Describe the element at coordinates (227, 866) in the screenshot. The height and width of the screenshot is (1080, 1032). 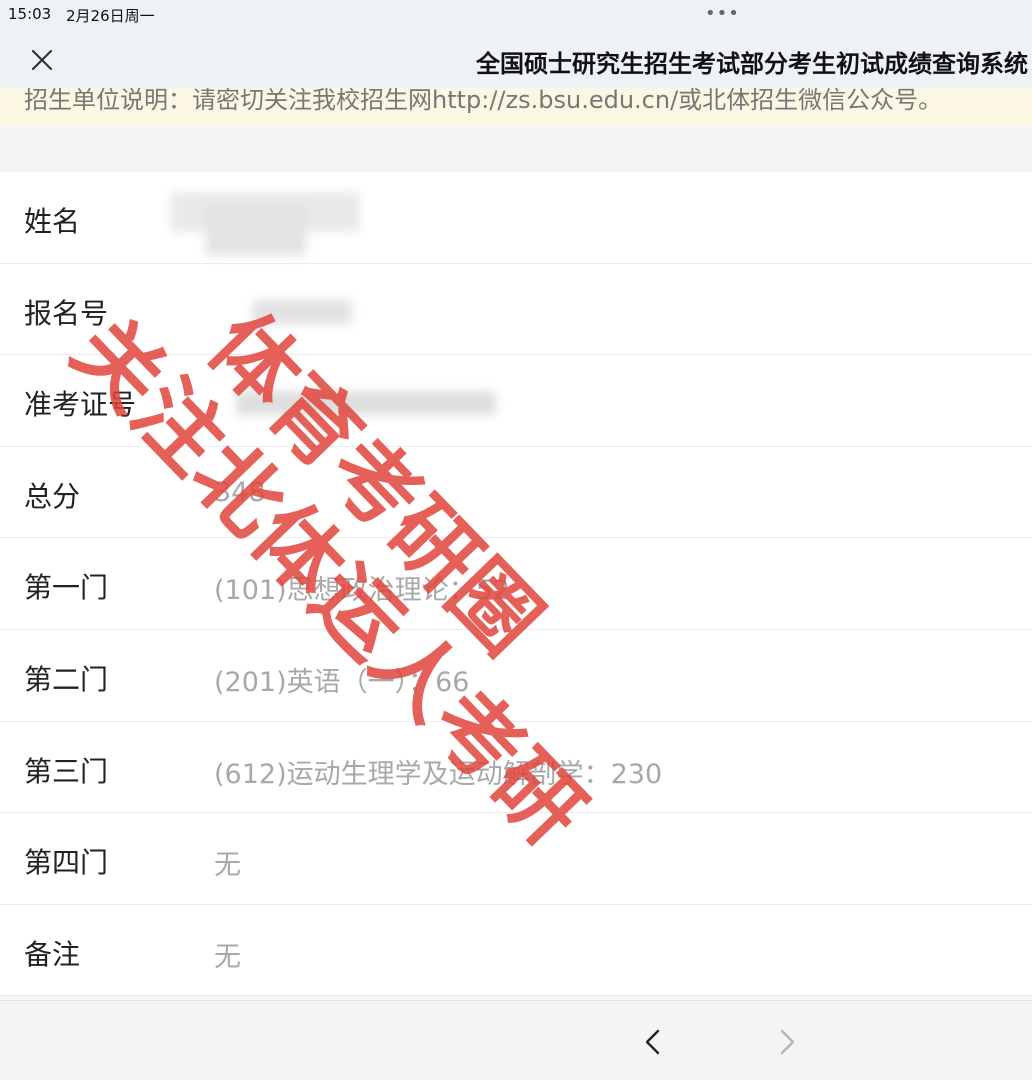
I see `subject-4-value: 无` at that location.